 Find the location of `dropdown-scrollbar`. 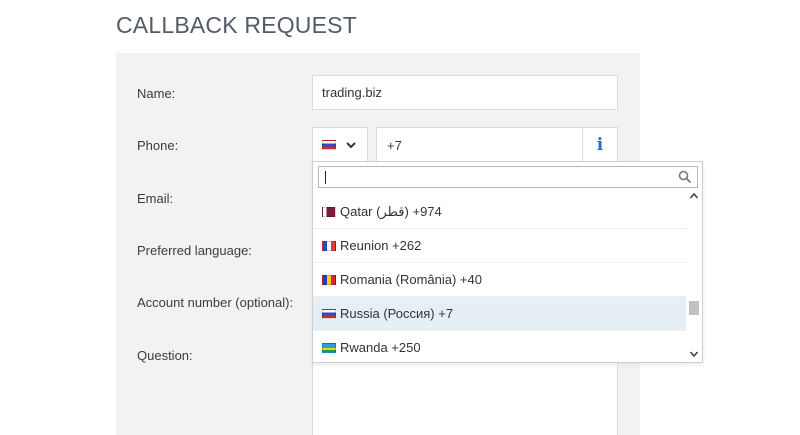

dropdown-scrollbar is located at coordinates (694, 275).